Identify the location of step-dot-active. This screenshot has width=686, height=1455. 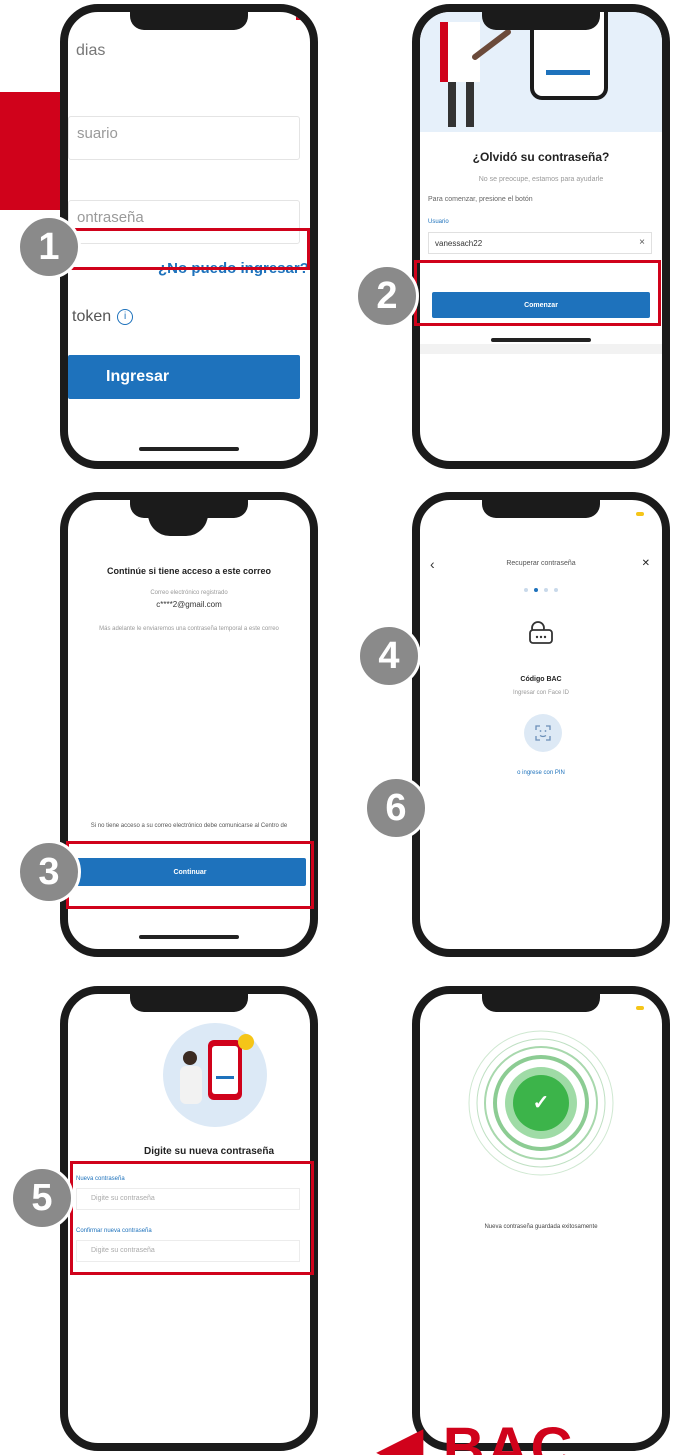
(536, 590).